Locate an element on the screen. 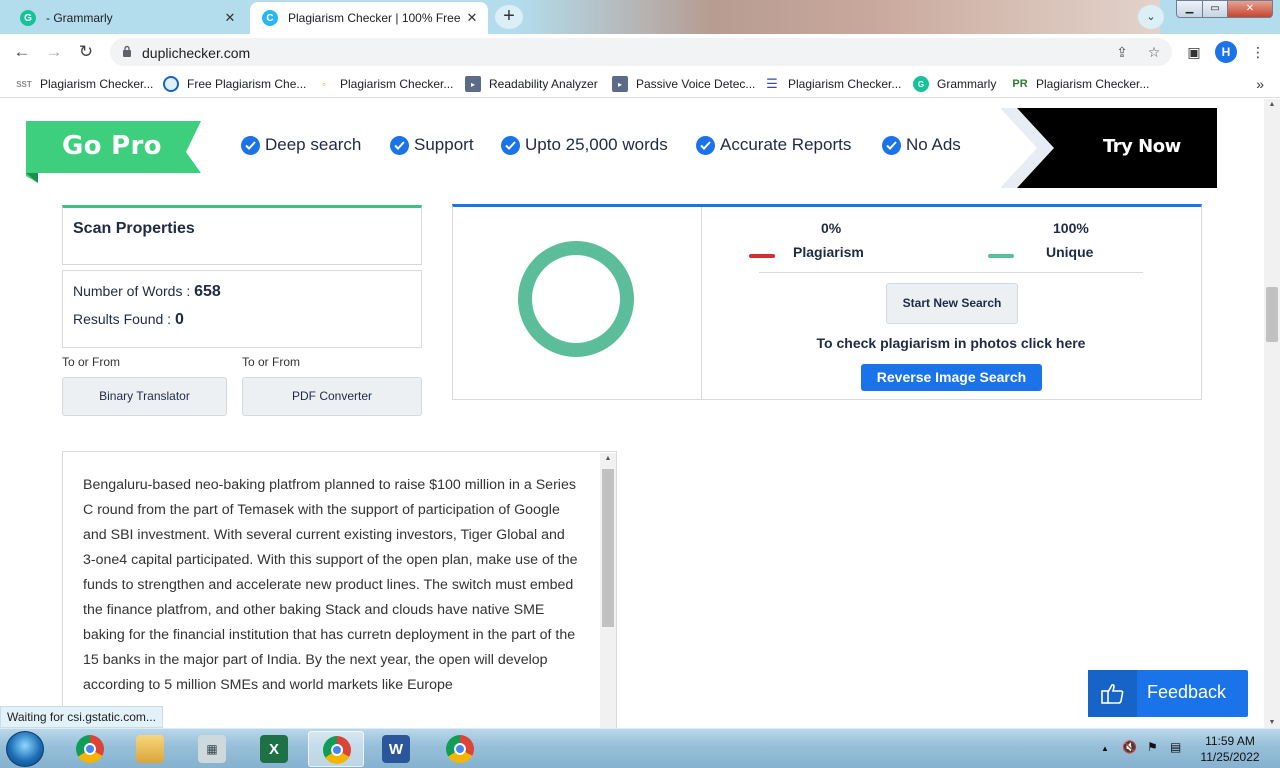 This screenshot has height=768, width=1280. unique-legend-label: Unique is located at coordinates (1070, 252).